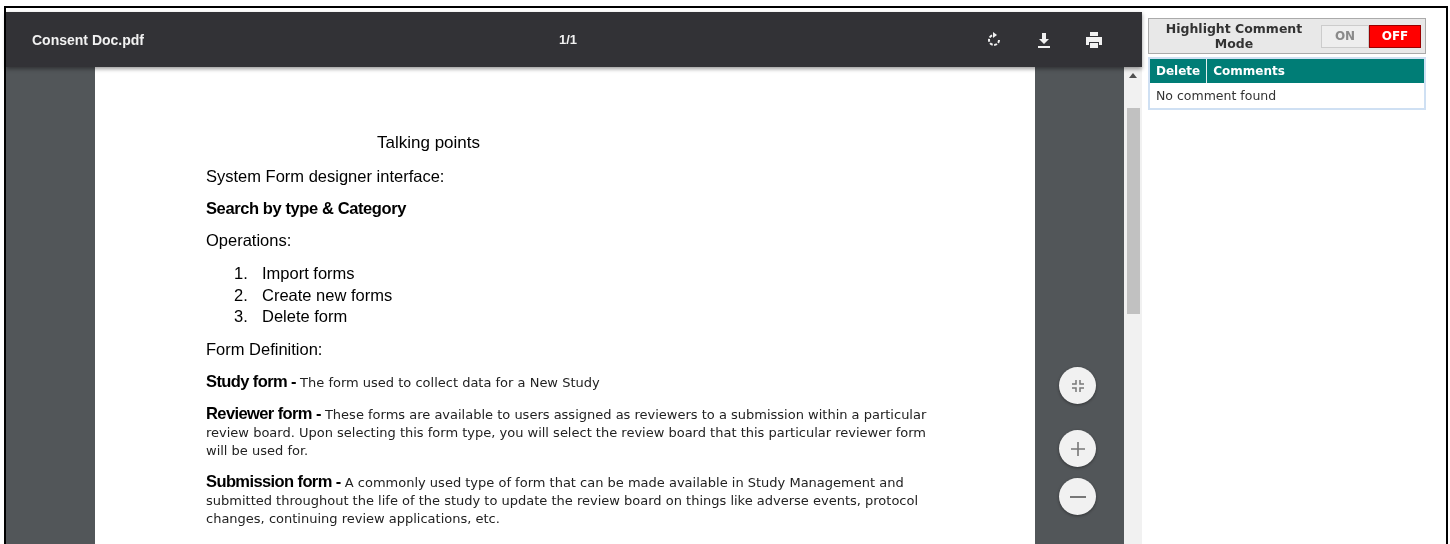 This screenshot has width=1450, height=544. What do you see at coordinates (241, 295) in the screenshot?
I see `list-number: 2.` at bounding box center [241, 295].